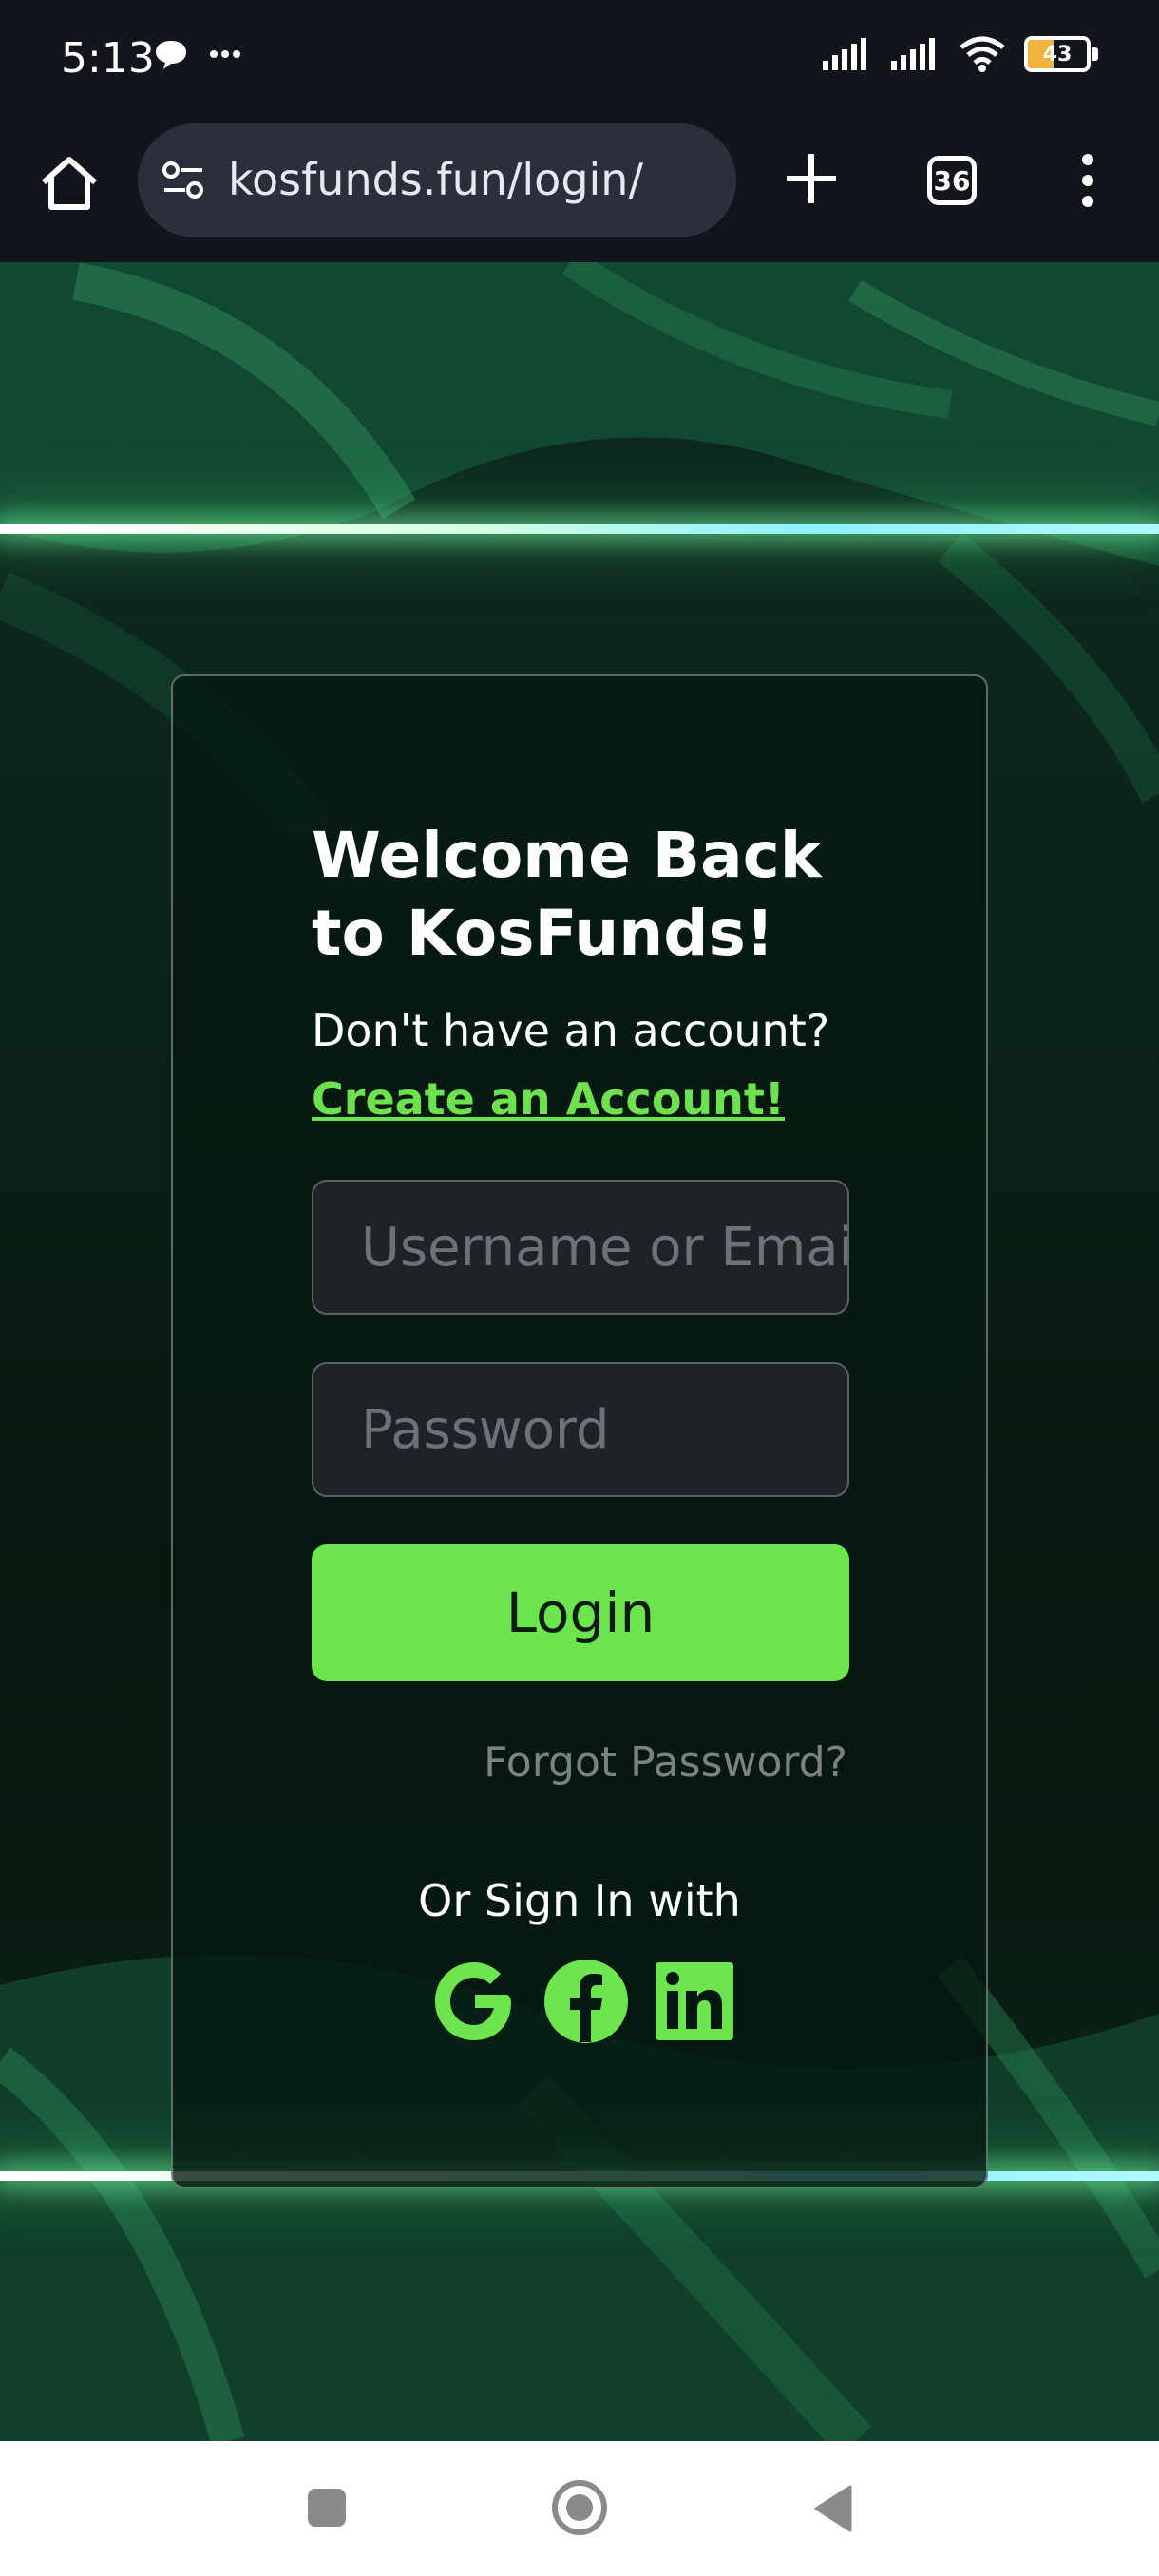 The image size is (1159, 2576). Describe the element at coordinates (952, 180) in the screenshot. I see `tab-switcher-button: 36` at that location.